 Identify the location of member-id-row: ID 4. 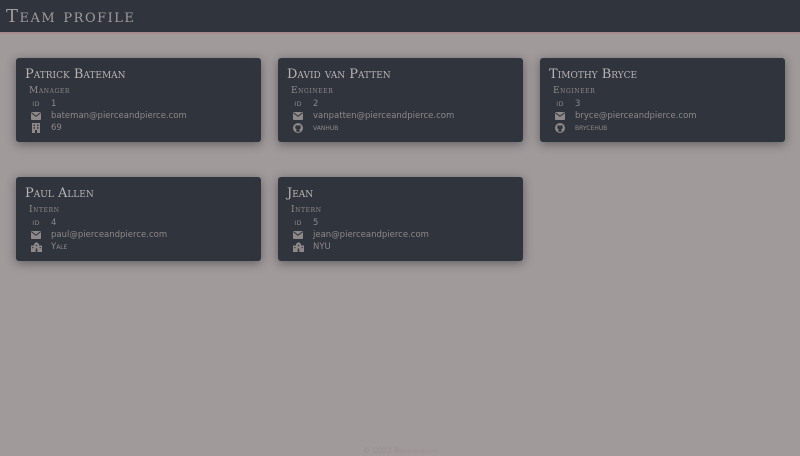
(43, 223).